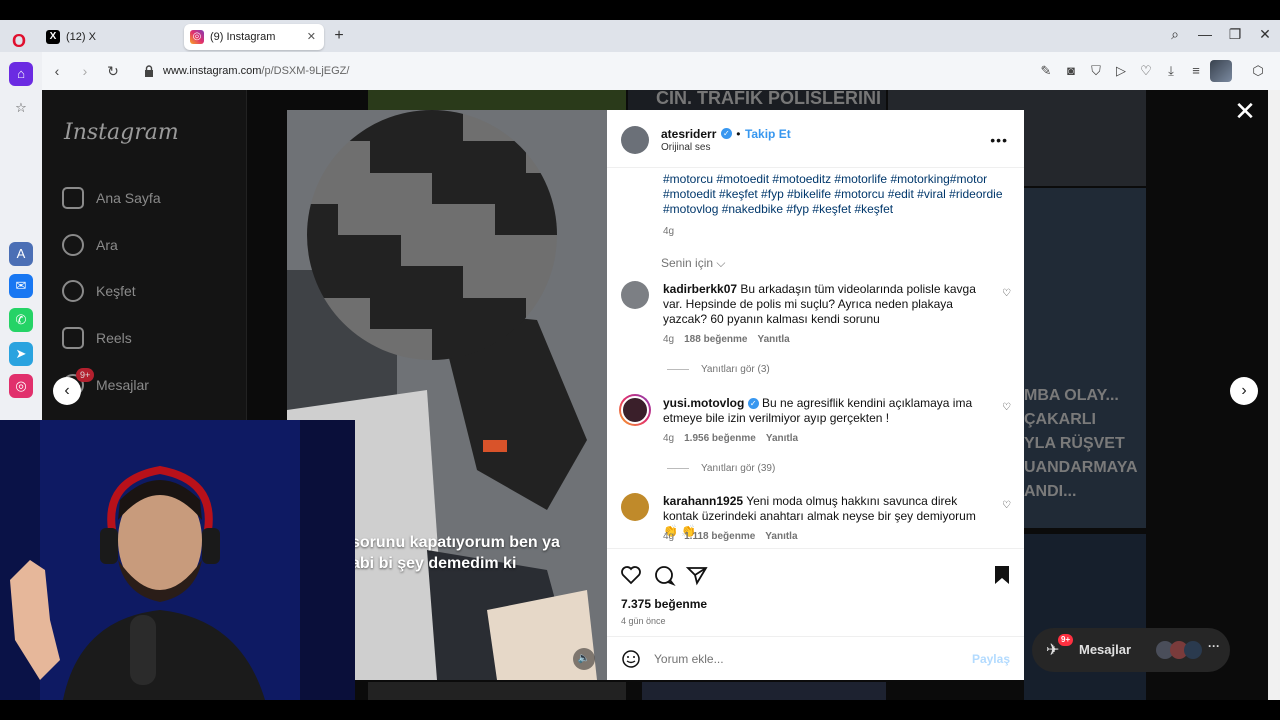 Image resolution: width=1280 pixels, height=720 pixels. I want to click on see-replies-button: Yanıtları gör (39), so click(721, 468).